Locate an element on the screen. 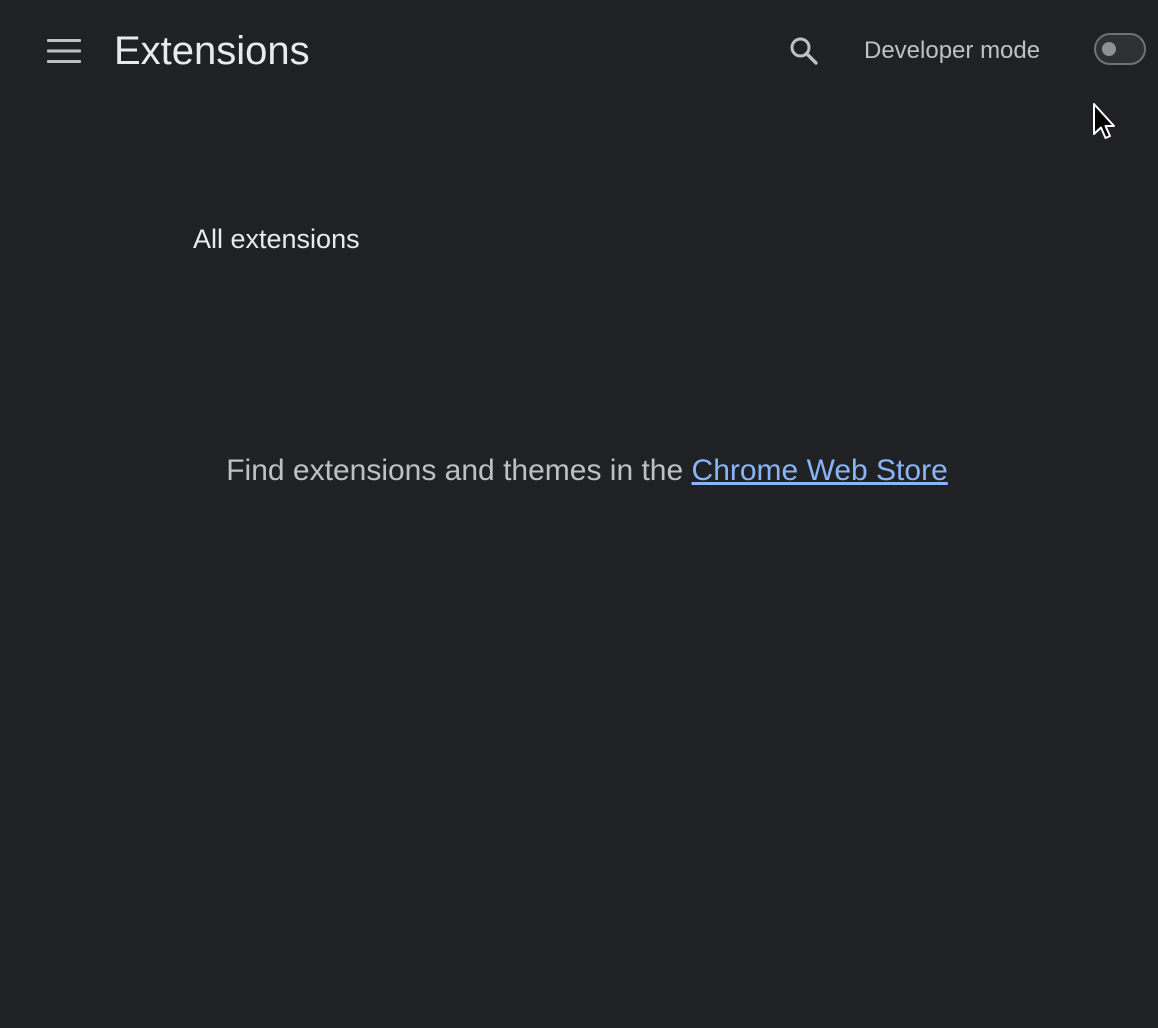 The image size is (1158, 1028). hamburger-menu-icon is located at coordinates (64, 51).